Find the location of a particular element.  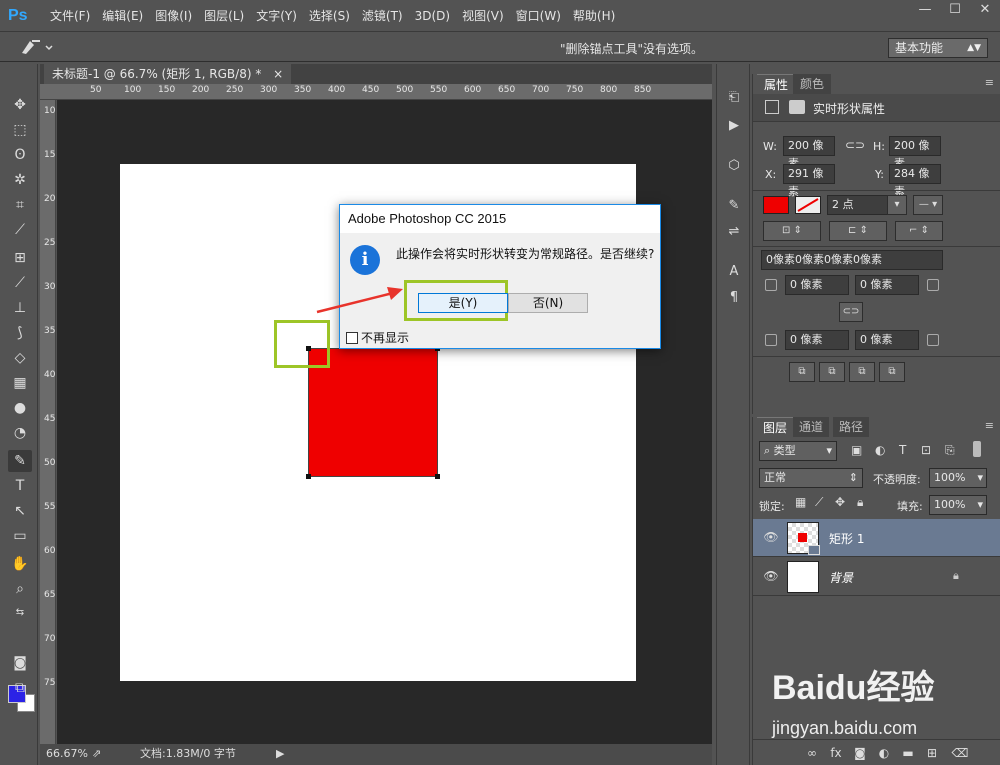

yes-button: 是(Y) is located at coordinates (463, 303).